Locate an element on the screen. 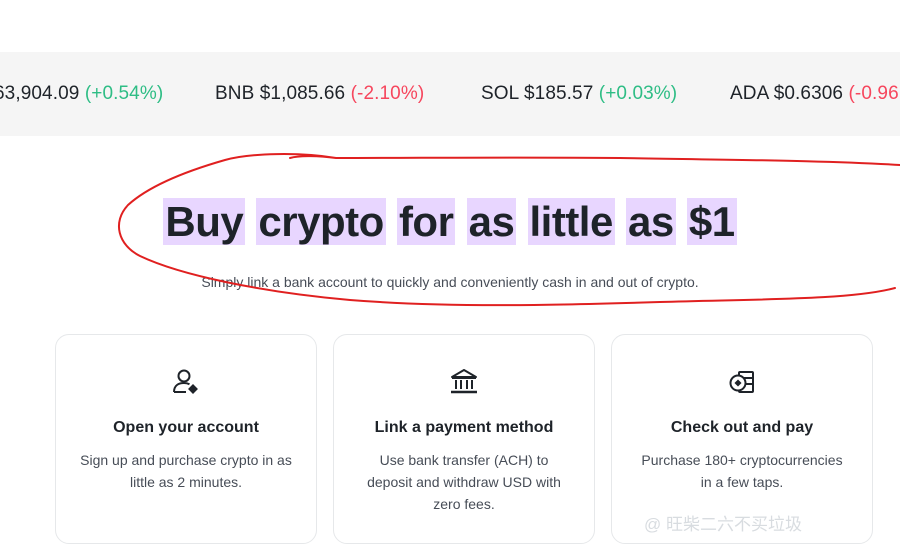 The width and height of the screenshot is (900, 549). title-word: crypto is located at coordinates (321, 221).